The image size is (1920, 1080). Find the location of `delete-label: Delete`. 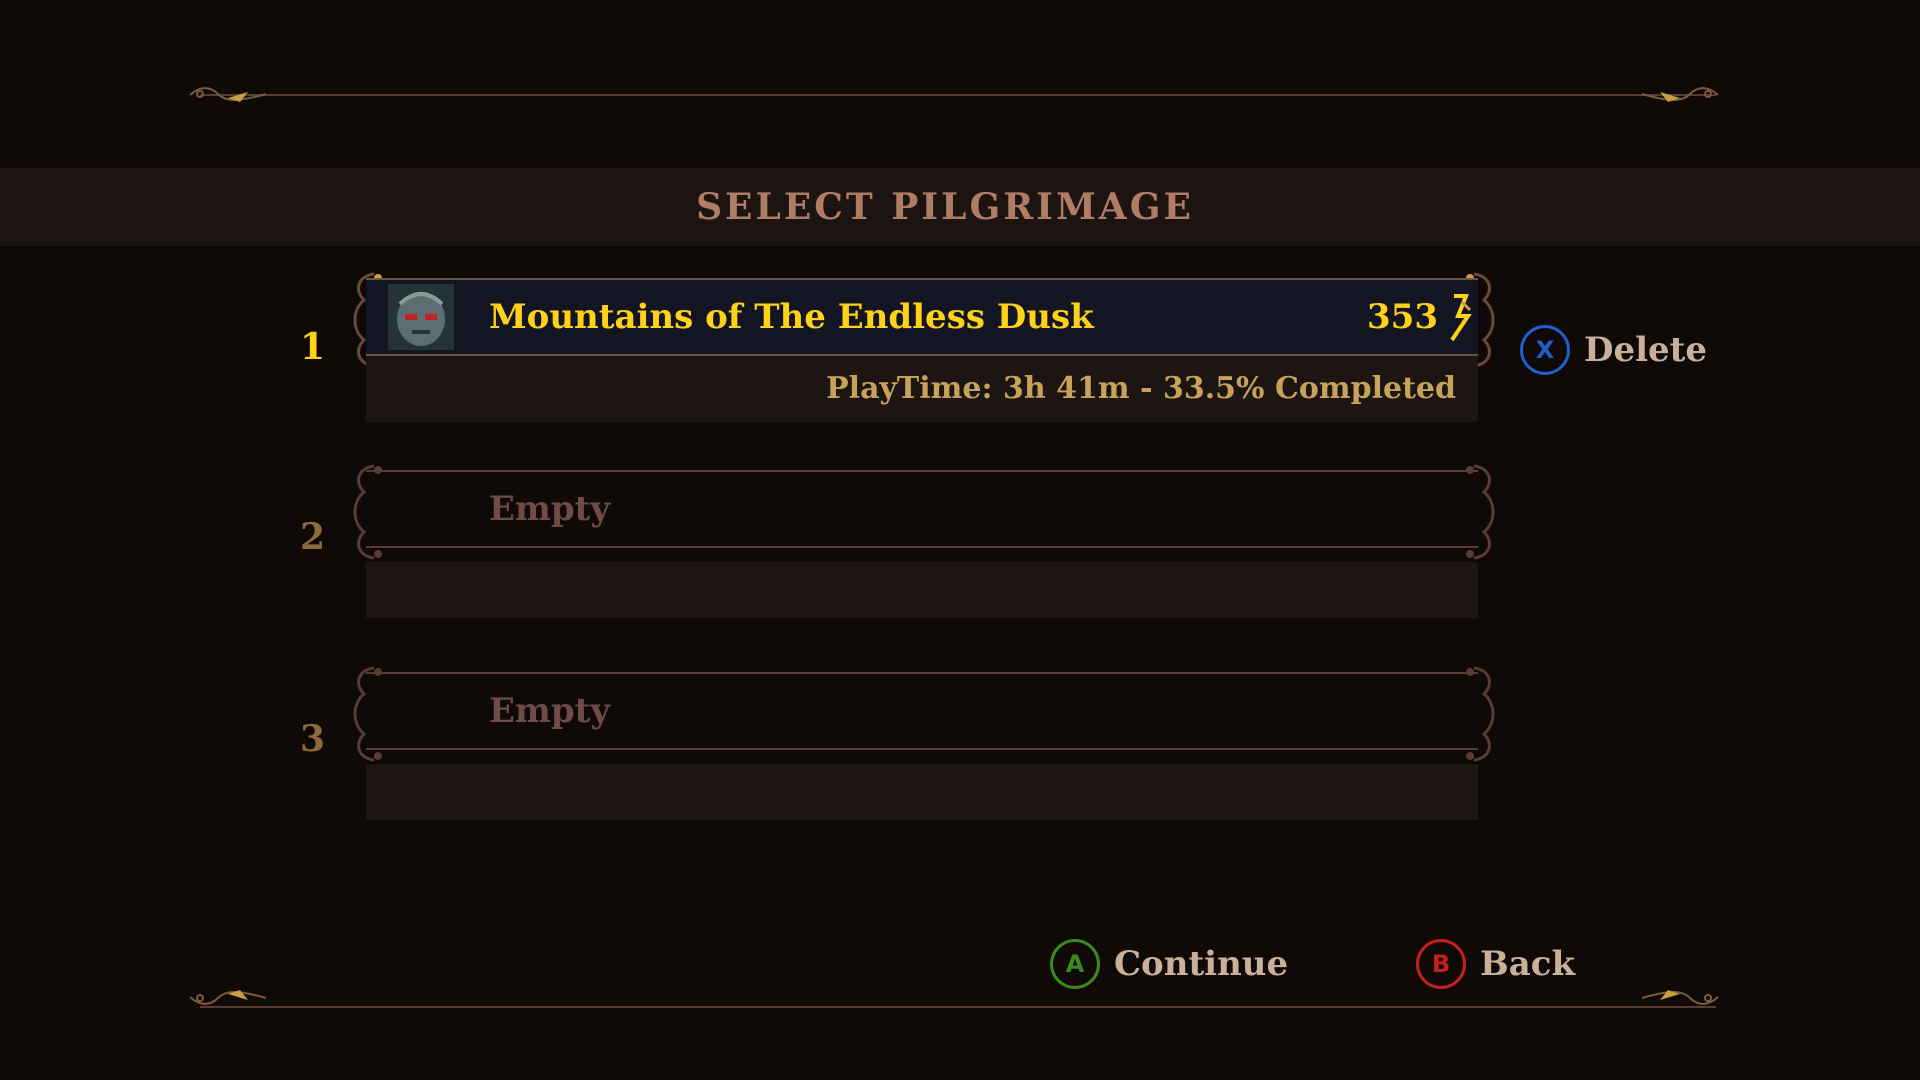

delete-label: Delete is located at coordinates (1646, 350).